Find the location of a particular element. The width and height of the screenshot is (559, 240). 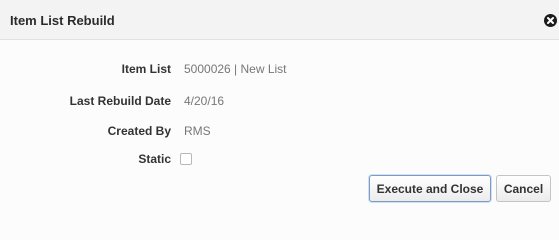

execute-and-close-button: Execute and Close is located at coordinates (430, 188).